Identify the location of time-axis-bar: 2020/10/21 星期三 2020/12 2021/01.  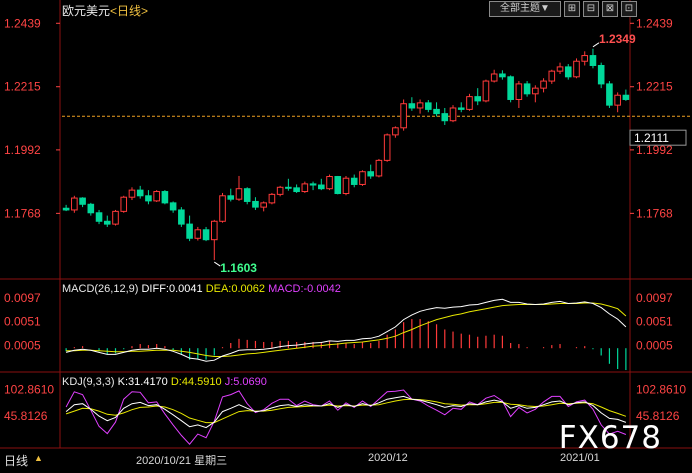
(346, 458).